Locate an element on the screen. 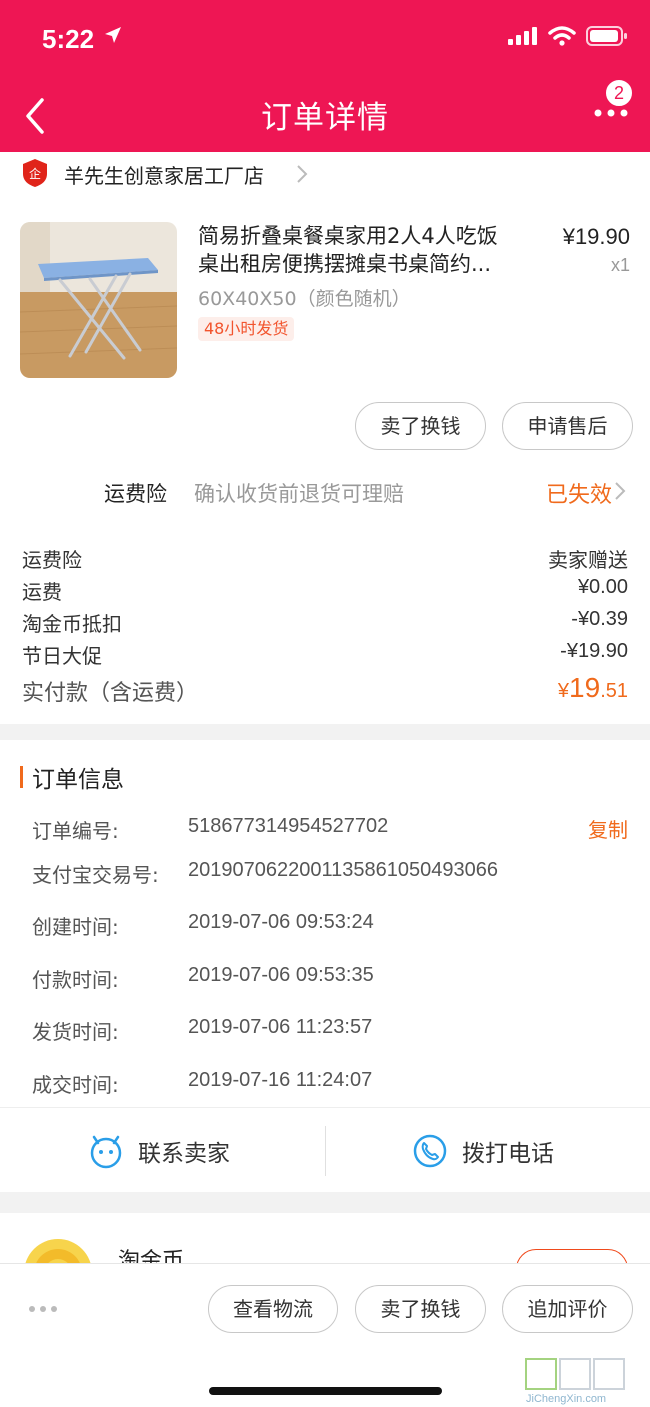 The image size is (650, 1407). call-phone-label: 拨打电话 is located at coordinates (508, 1153).